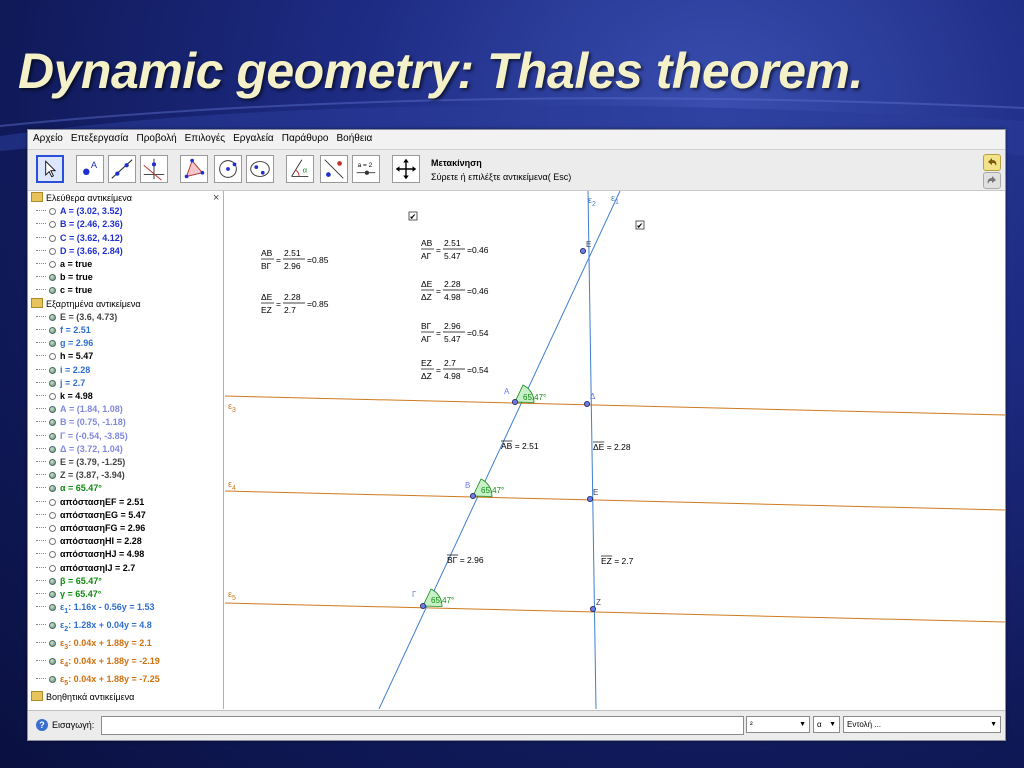 This screenshot has height=768, width=1024. I want to click on line-tool, so click(122, 169).